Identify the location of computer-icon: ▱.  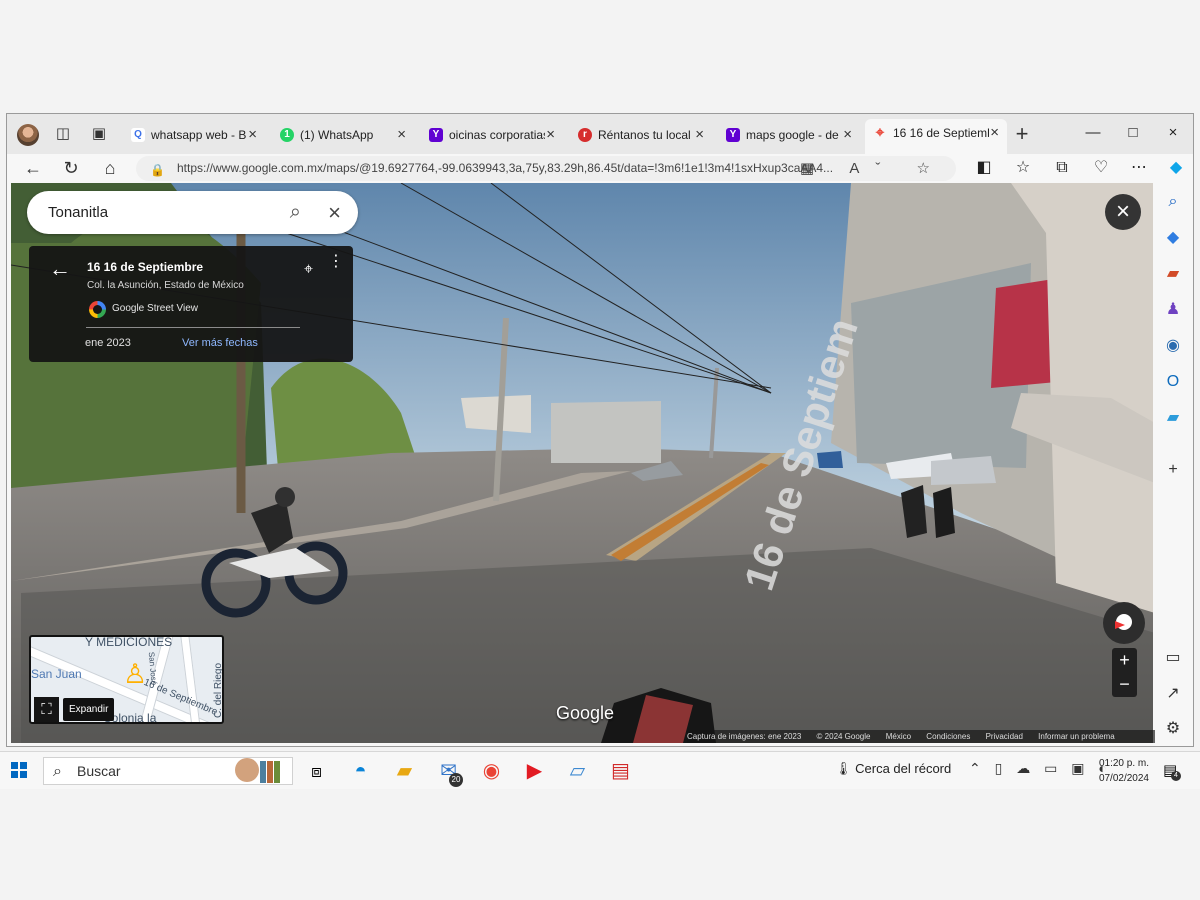
(577, 771).